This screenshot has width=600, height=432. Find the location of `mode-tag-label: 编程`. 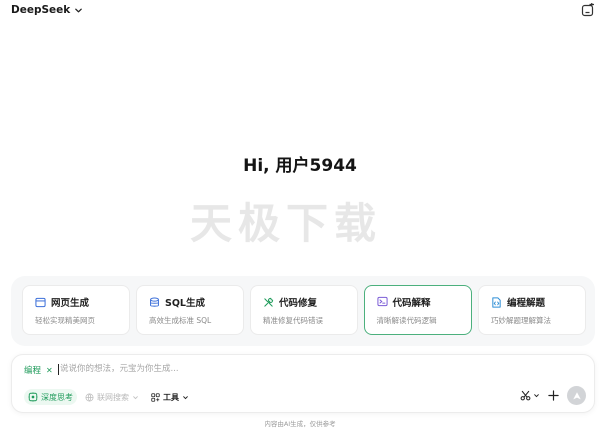

mode-tag-label: 编程 is located at coordinates (33, 371).